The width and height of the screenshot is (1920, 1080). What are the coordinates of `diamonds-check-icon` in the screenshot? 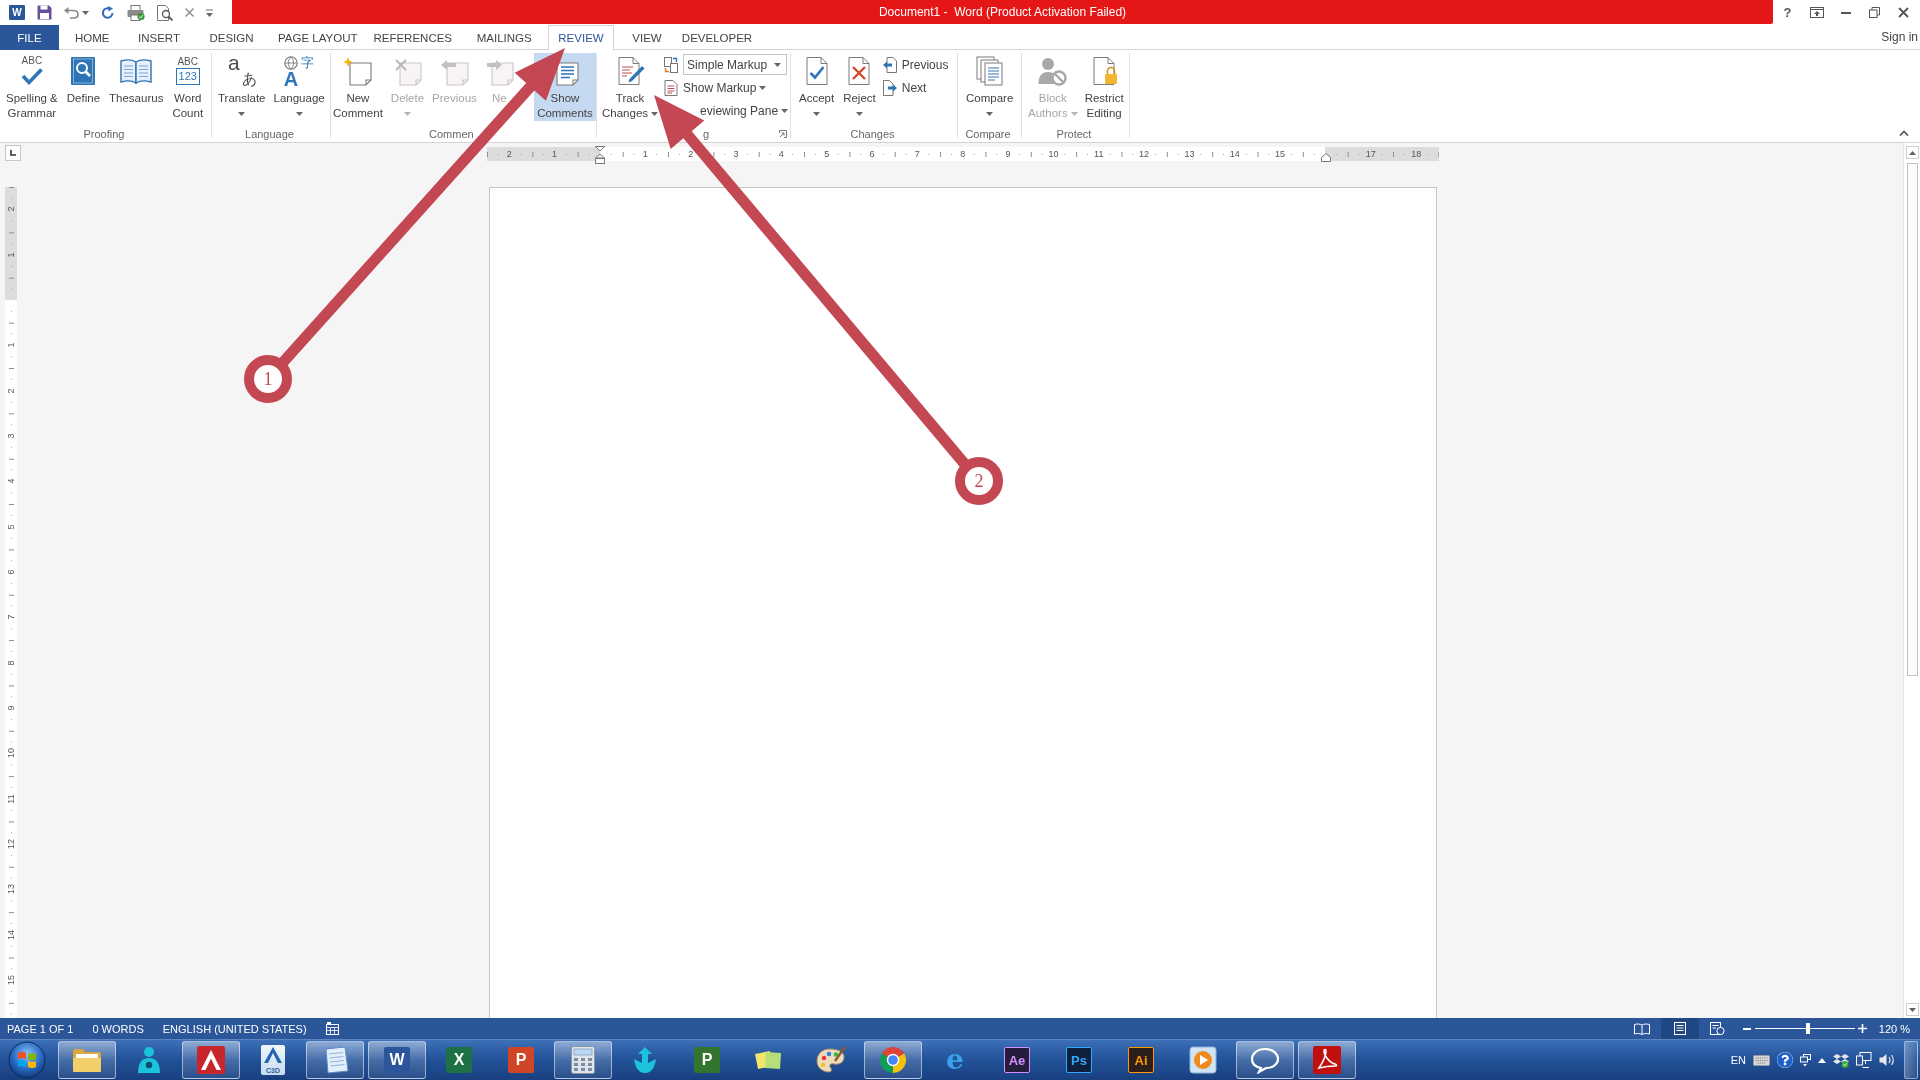 It's located at (1841, 1060).